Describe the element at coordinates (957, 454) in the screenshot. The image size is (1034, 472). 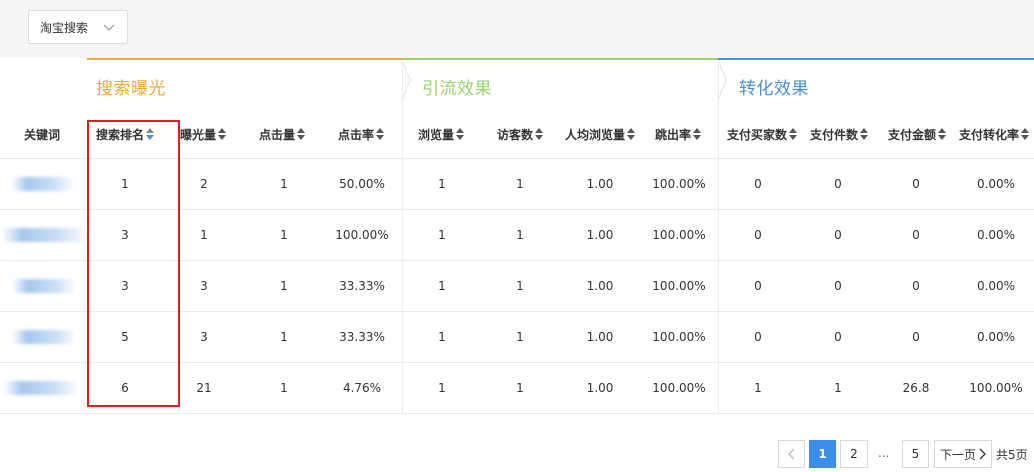
I see `next-page-label: 下一页` at that location.